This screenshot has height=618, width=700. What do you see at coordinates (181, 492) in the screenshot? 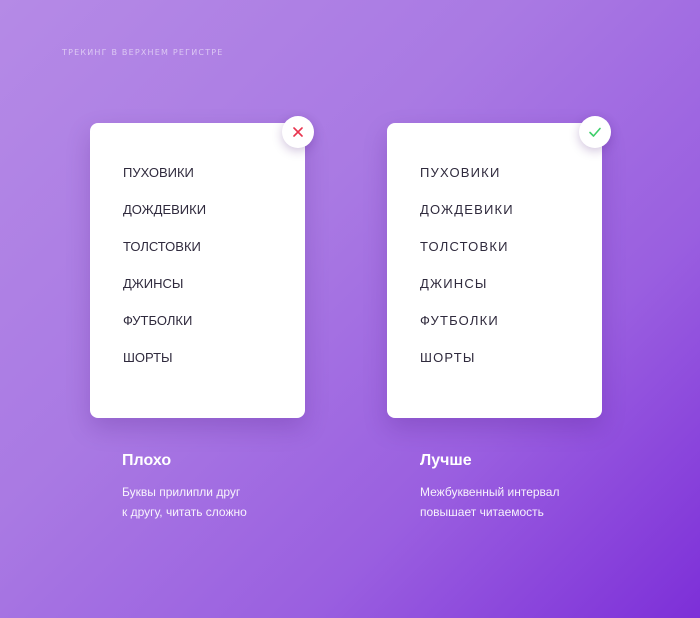
I see `caption-line: Буквы прилипли друг` at bounding box center [181, 492].